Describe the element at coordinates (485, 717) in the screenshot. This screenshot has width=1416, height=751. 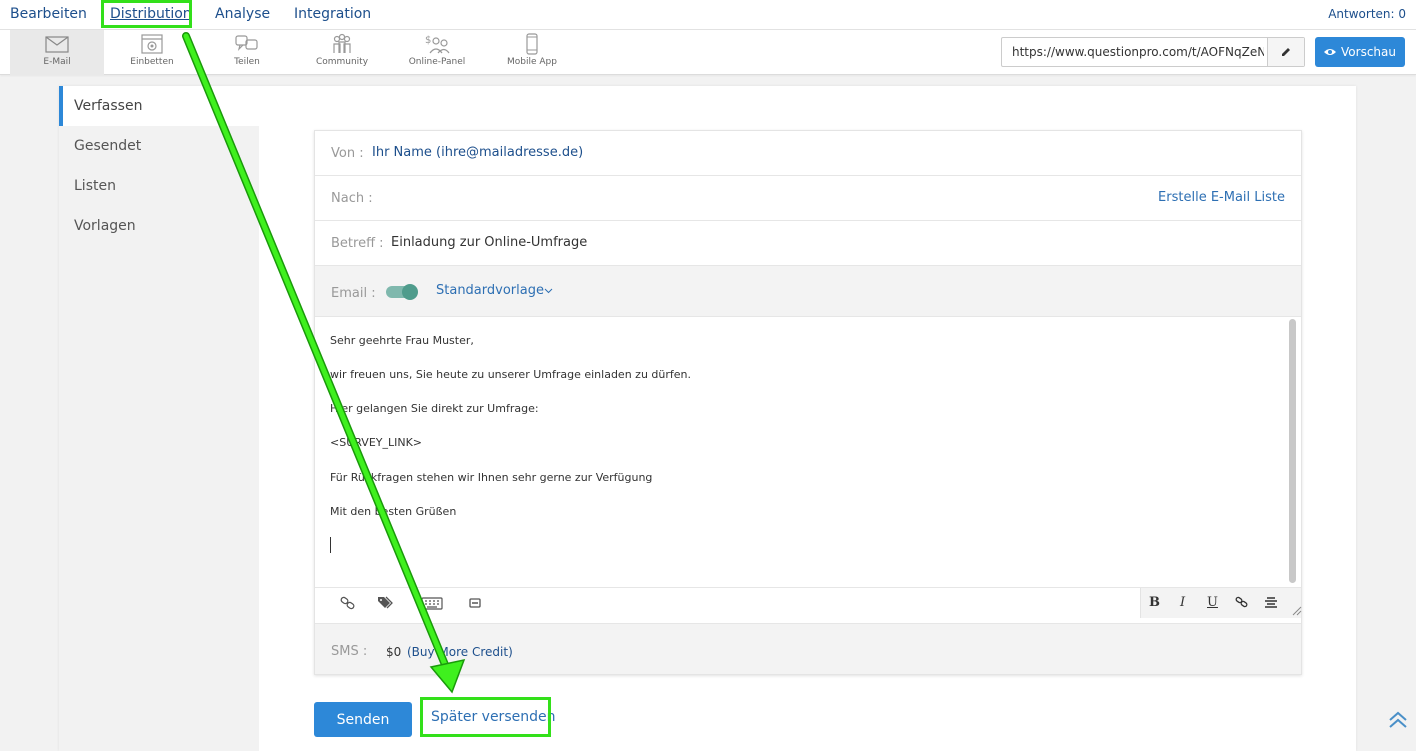
I see `send-later-highlight-box` at that location.